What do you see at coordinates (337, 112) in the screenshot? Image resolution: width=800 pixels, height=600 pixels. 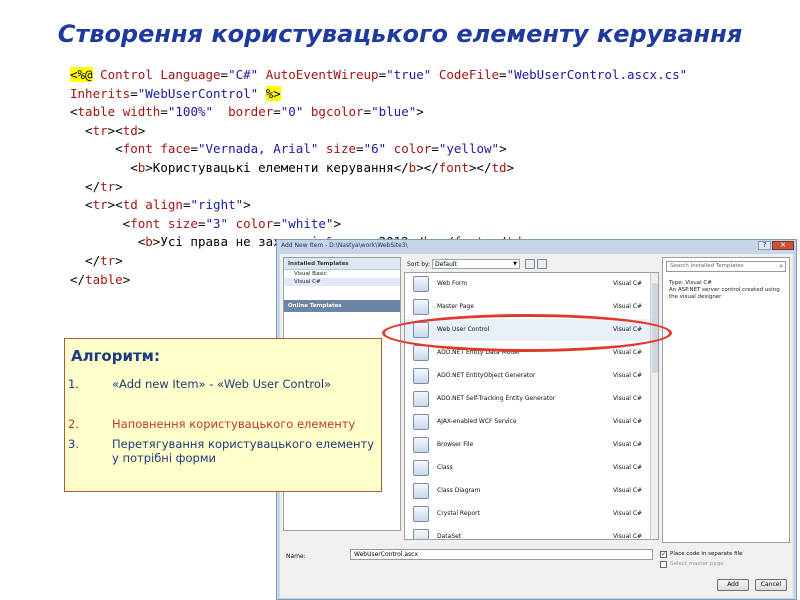 I see `code-token: bgcolor` at bounding box center [337, 112].